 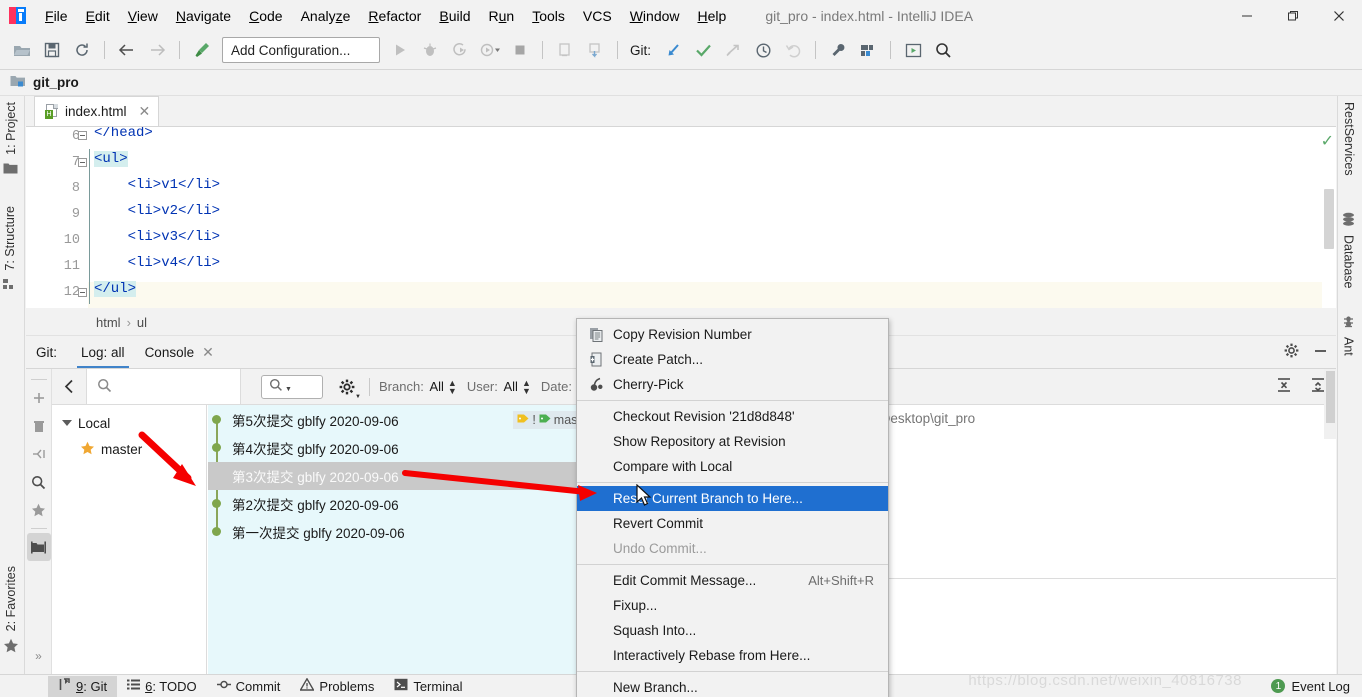 What do you see at coordinates (1349, 262) in the screenshot?
I see `sidebar-item-database: Database` at bounding box center [1349, 262].